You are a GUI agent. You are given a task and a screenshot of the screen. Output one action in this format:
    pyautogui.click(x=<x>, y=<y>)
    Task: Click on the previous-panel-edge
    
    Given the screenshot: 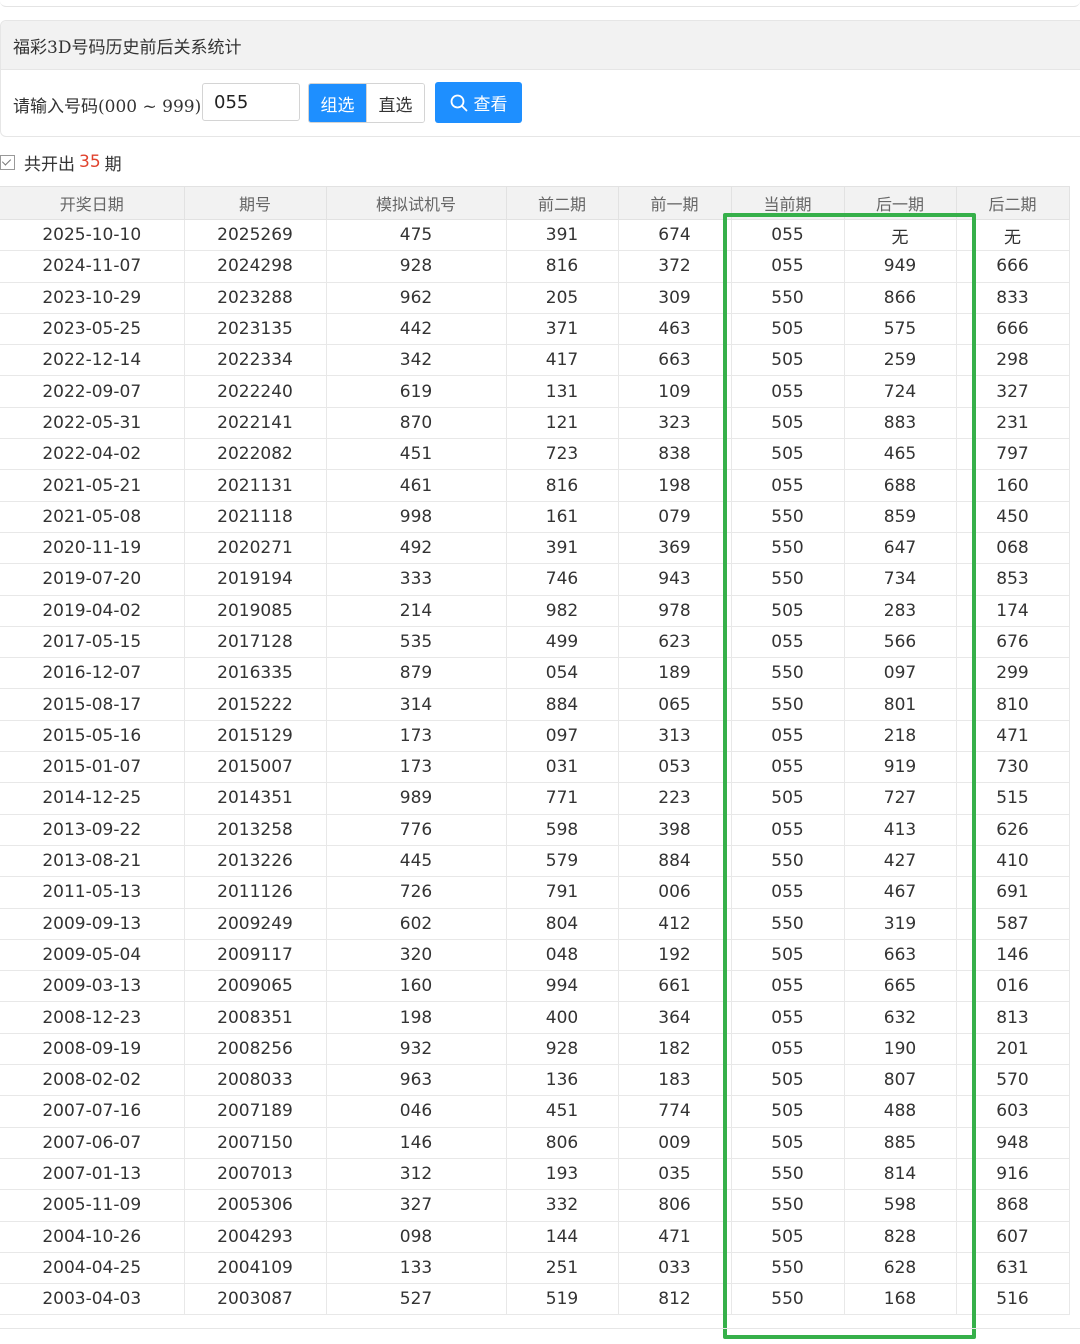 What is the action you would take?
    pyautogui.click(x=540, y=3)
    